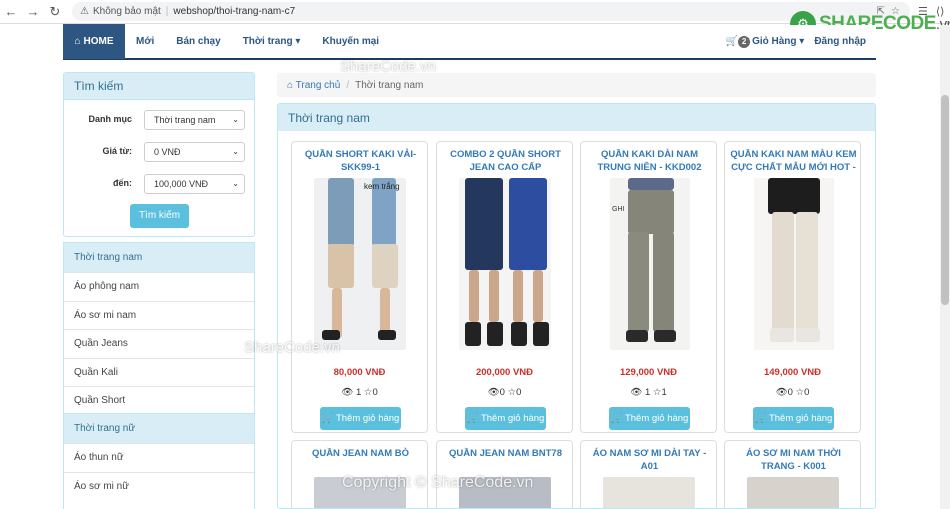  What do you see at coordinates (802, 41) in the screenshot?
I see `caret-down-icon: ▾` at bounding box center [802, 41].